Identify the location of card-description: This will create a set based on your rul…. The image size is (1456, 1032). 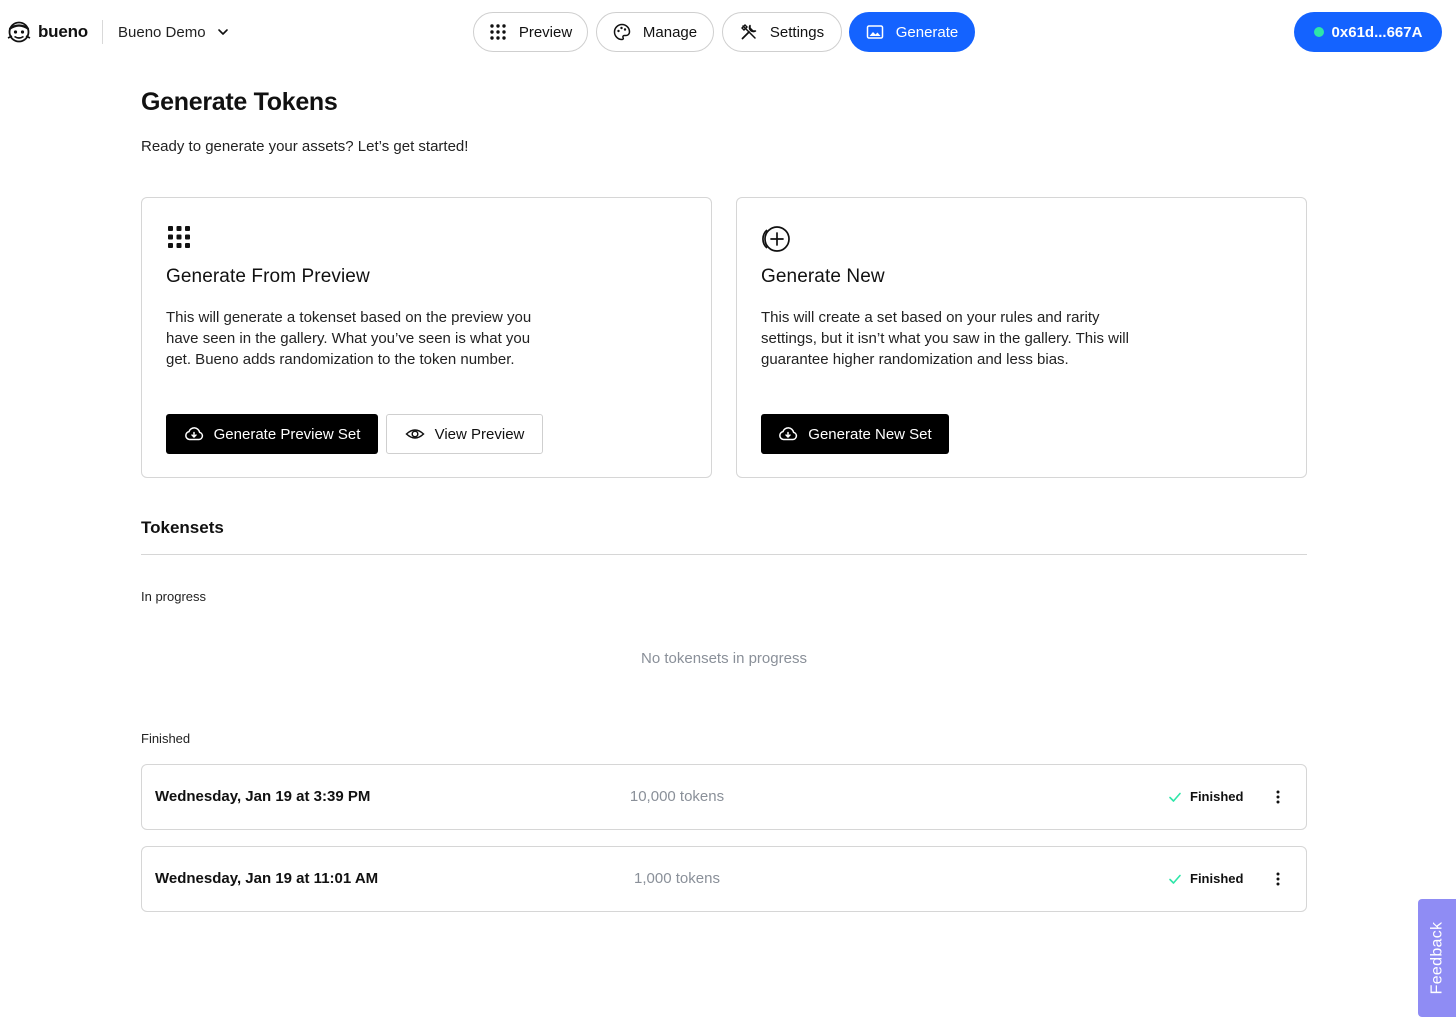
(945, 338).